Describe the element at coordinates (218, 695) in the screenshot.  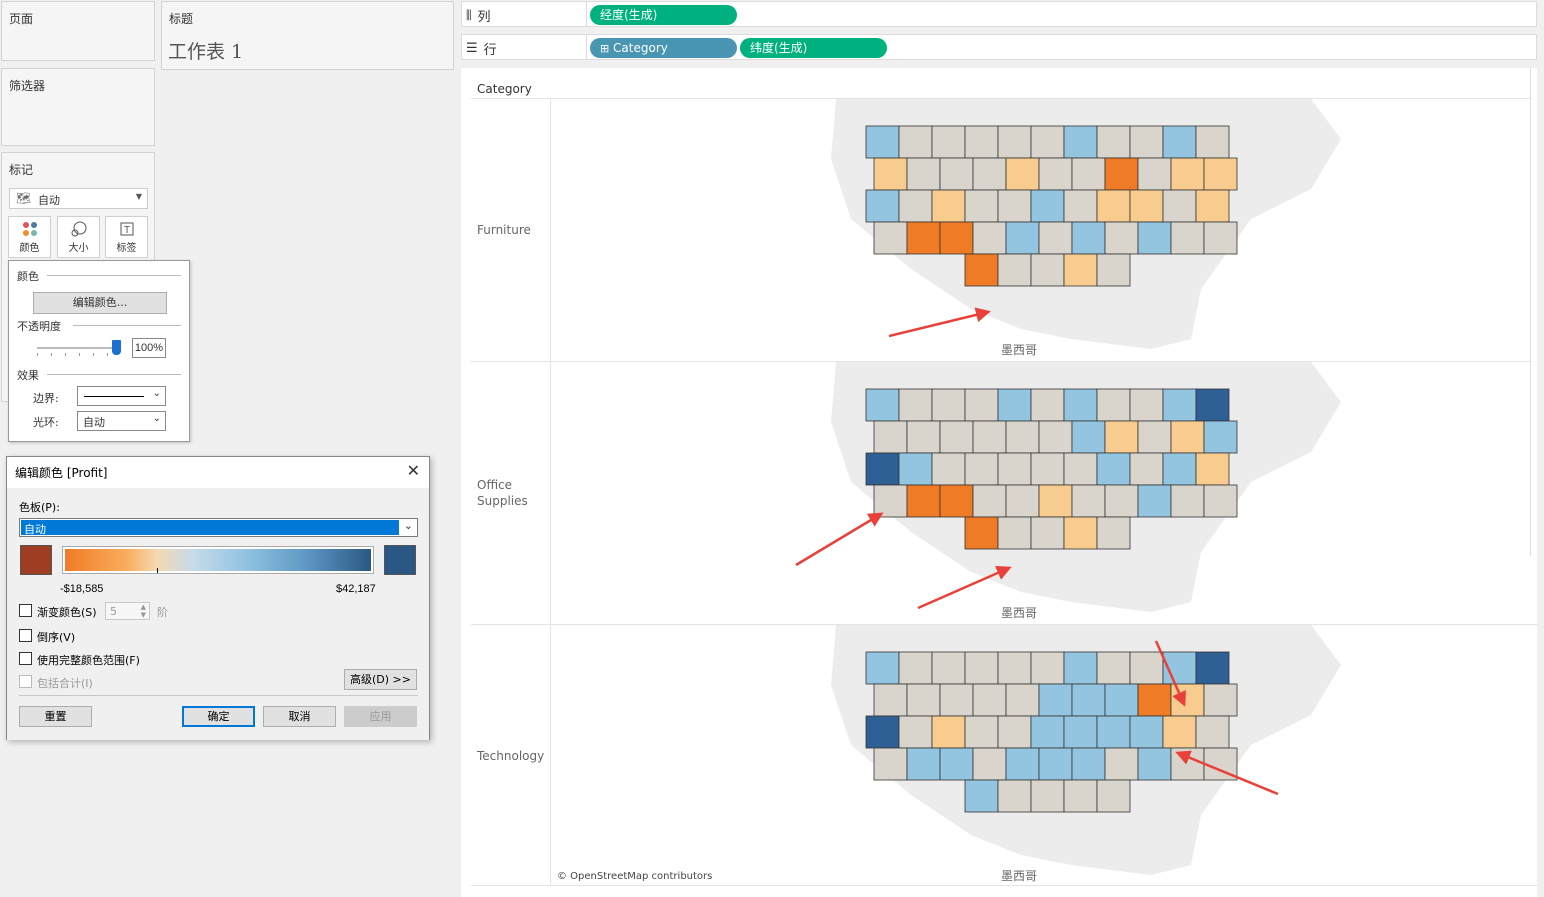
I see `dialog-separator` at that location.